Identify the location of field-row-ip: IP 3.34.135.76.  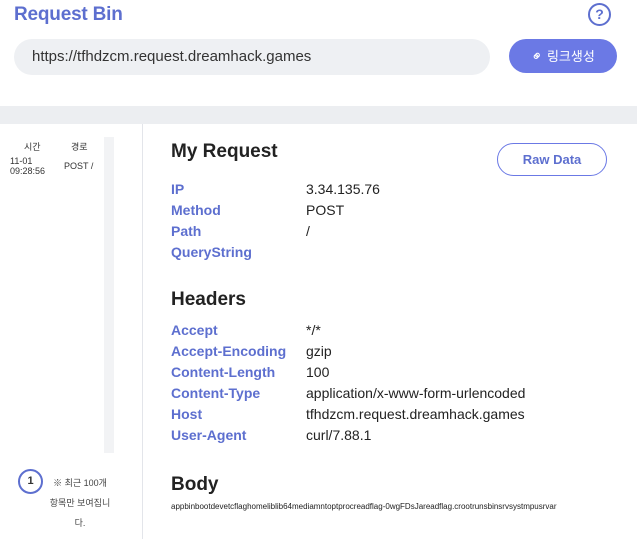
(391, 188).